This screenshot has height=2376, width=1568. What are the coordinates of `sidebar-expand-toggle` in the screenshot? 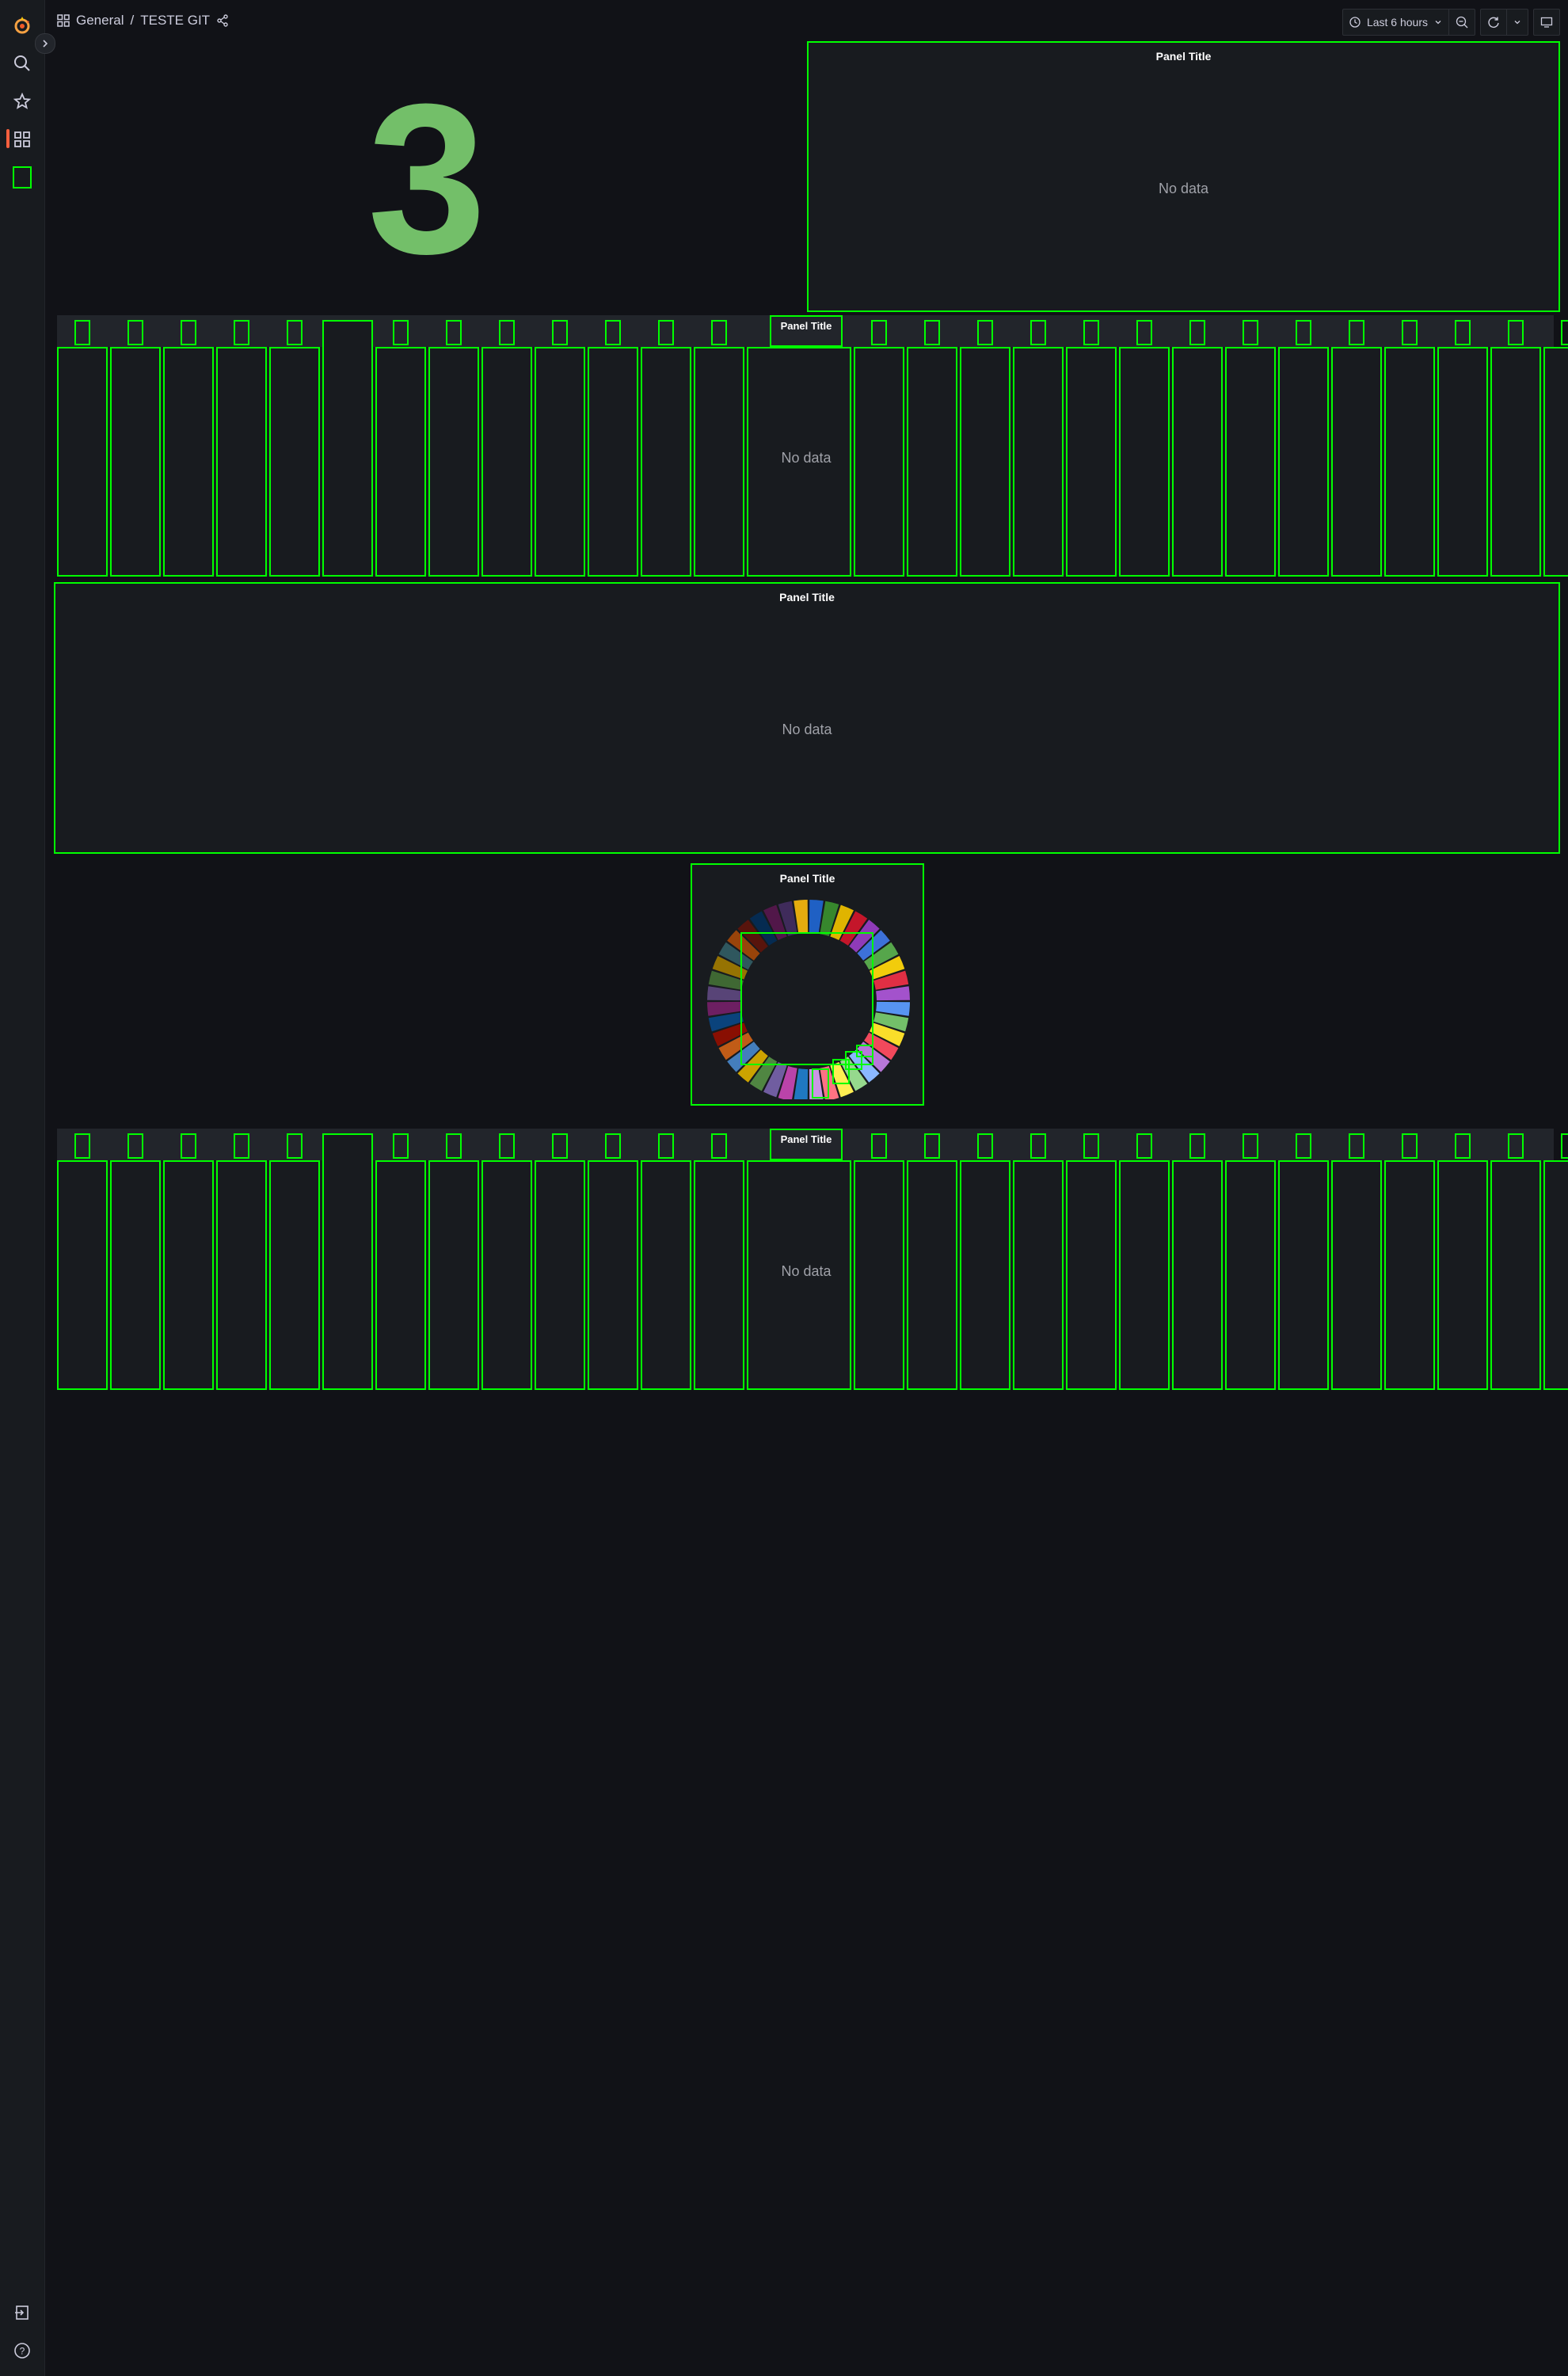 It's located at (45, 43).